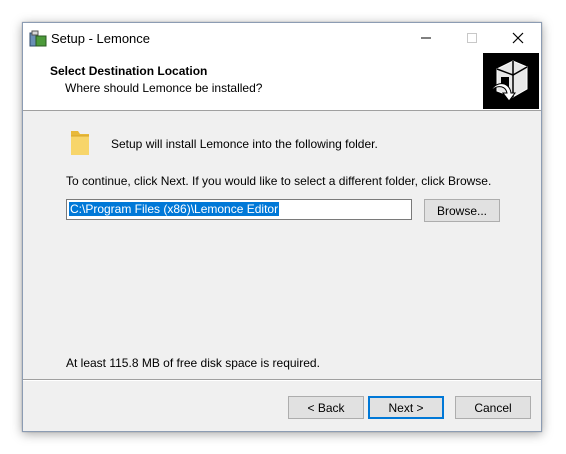  Describe the element at coordinates (282, 38) in the screenshot. I see `title-bar: Setup - Lemonce` at that location.